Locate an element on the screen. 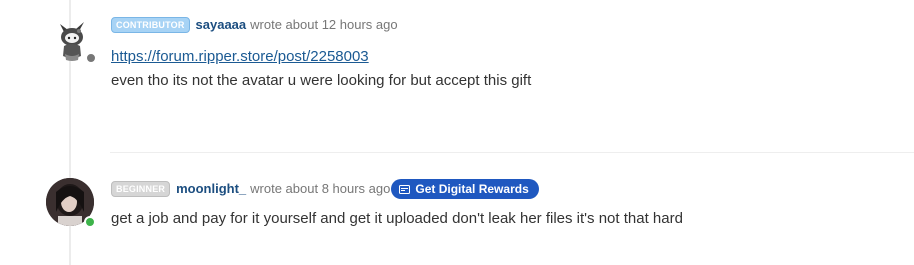  post-body-link-line: https://forum.ripper.store/post/2258003 is located at coordinates (240, 57).